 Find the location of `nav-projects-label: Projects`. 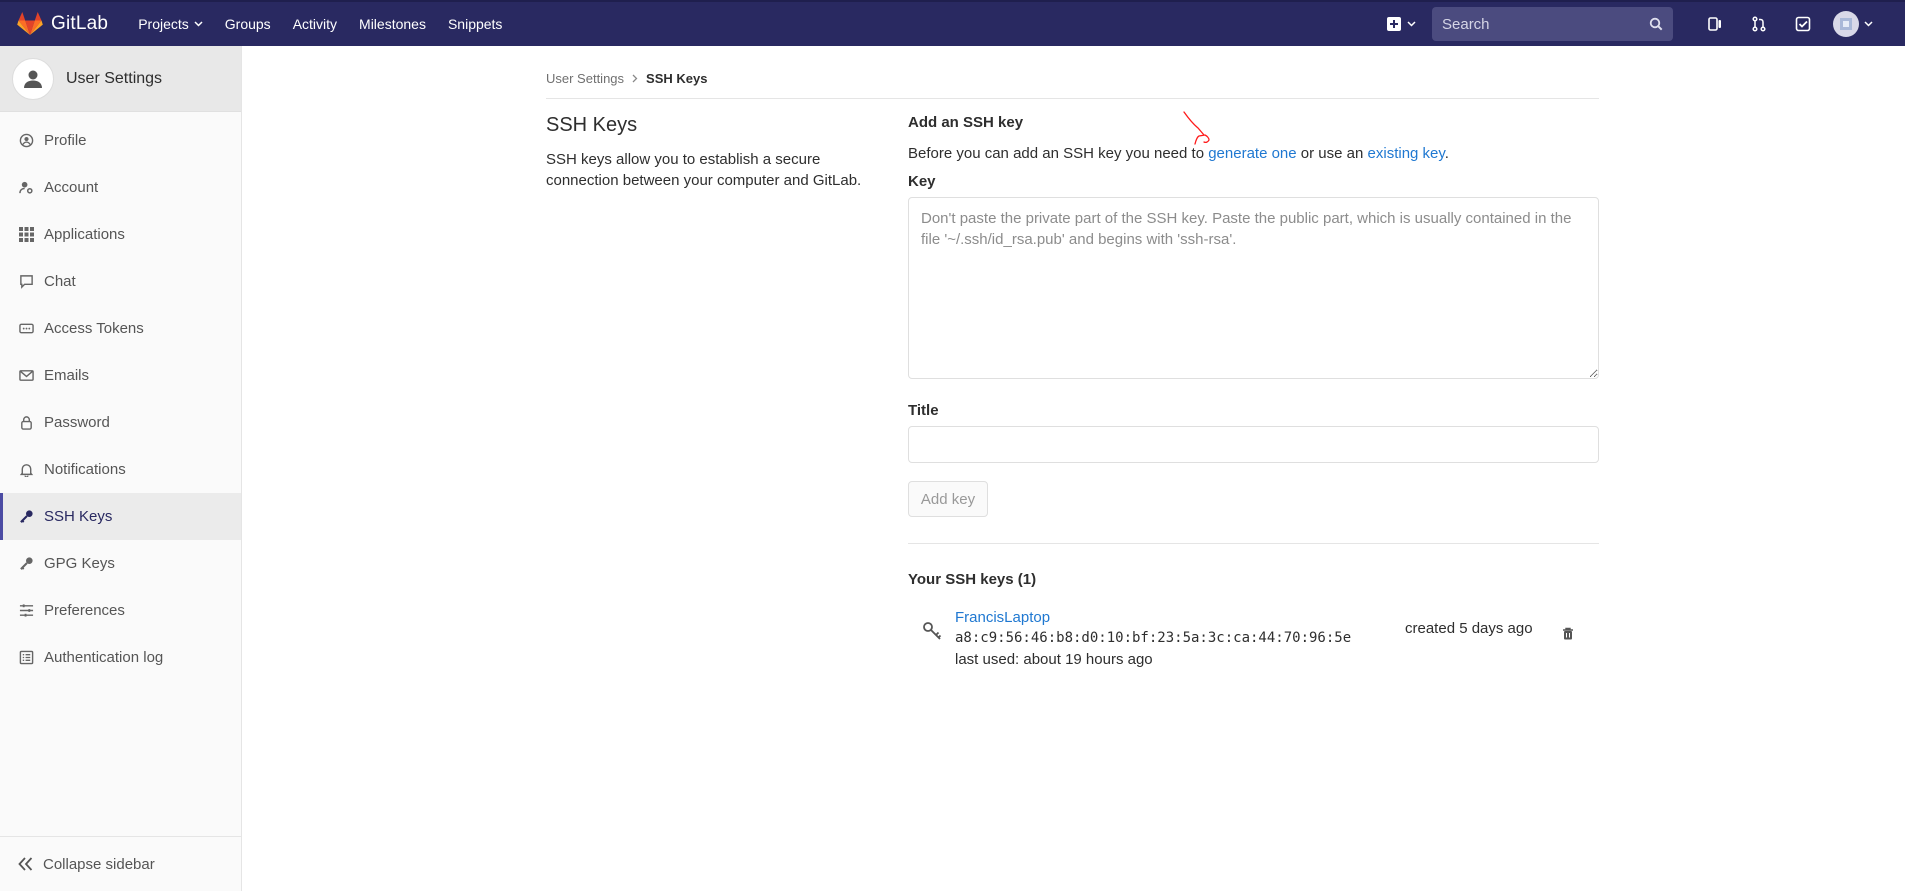

nav-projects-label: Projects is located at coordinates (163, 24).